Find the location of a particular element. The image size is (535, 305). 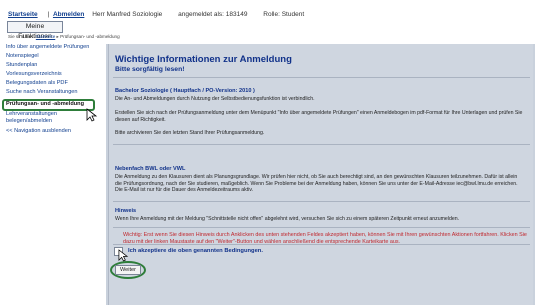

sidebar-item-search-courses: Suche nach Veranstaltungen is located at coordinates (54, 92).